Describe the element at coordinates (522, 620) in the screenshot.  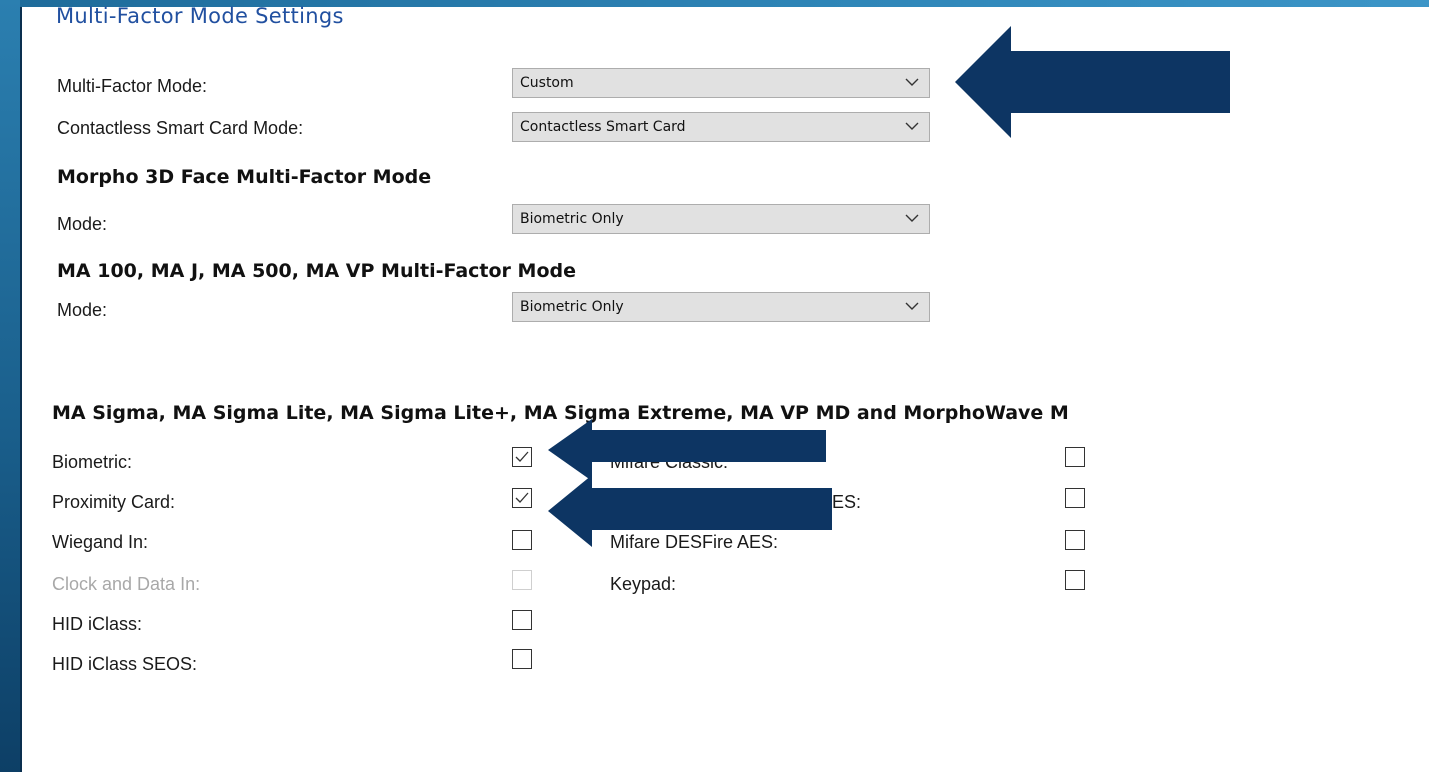
I see `hid-iclass-checkbox` at that location.